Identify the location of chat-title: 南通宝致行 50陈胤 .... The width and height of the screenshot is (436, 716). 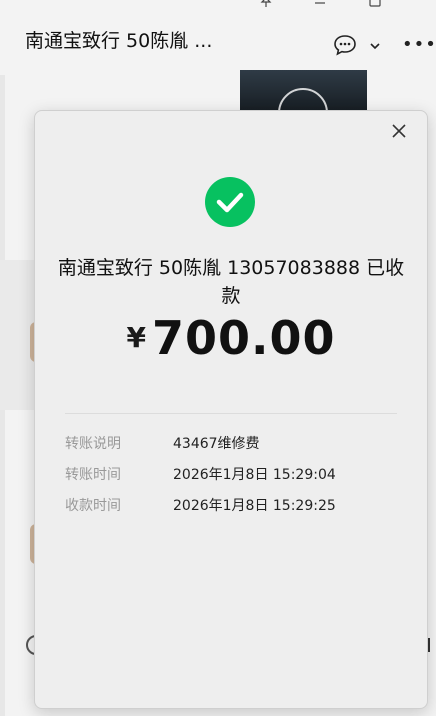
(119, 41).